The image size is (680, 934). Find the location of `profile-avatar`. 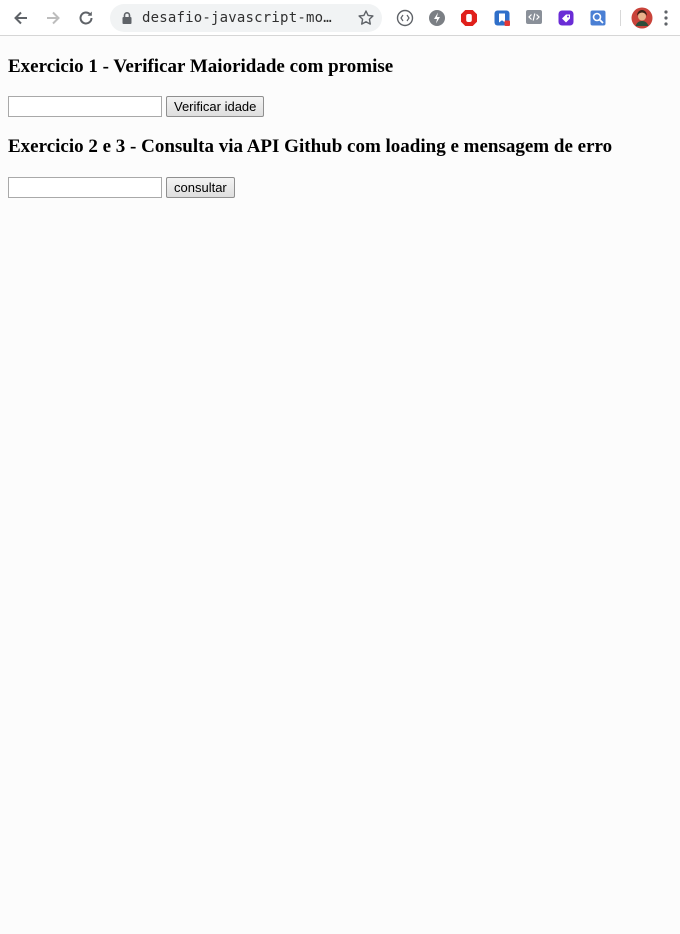

profile-avatar is located at coordinates (642, 18).